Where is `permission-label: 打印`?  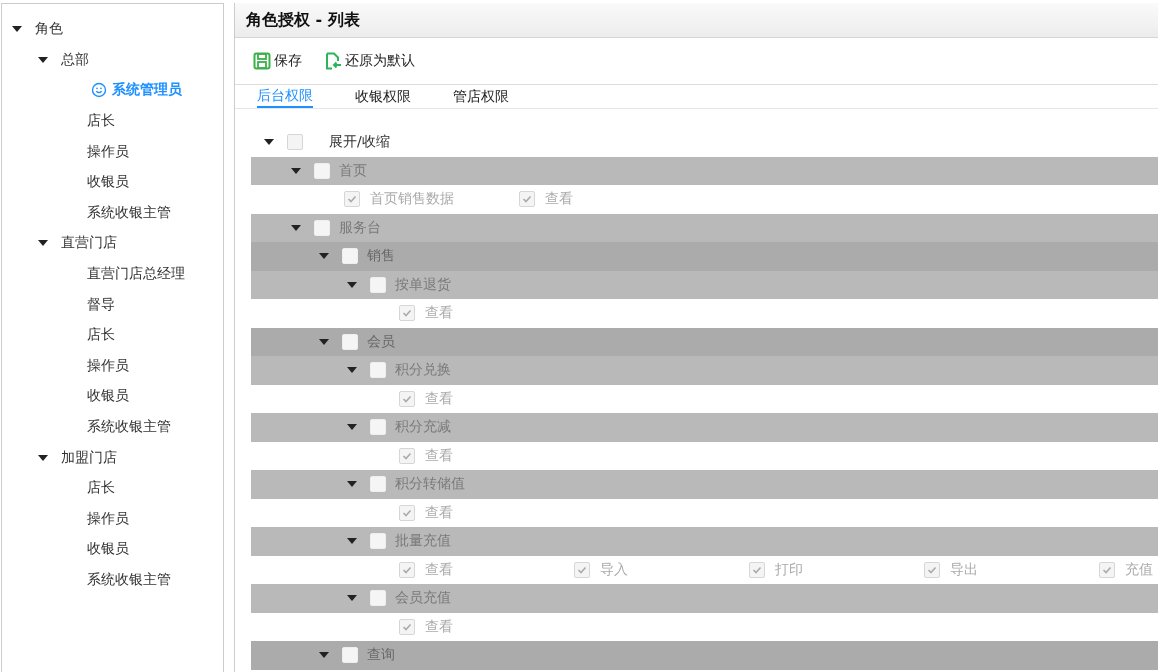 permission-label: 打印 is located at coordinates (789, 569).